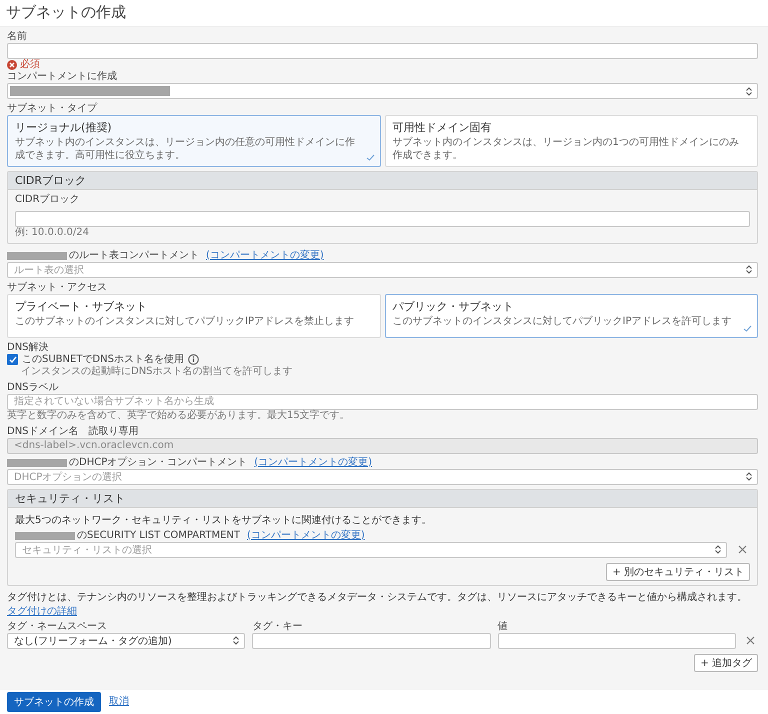 This screenshot has height=714, width=768. I want to click on section-heading: CIDRブロック, so click(382, 181).